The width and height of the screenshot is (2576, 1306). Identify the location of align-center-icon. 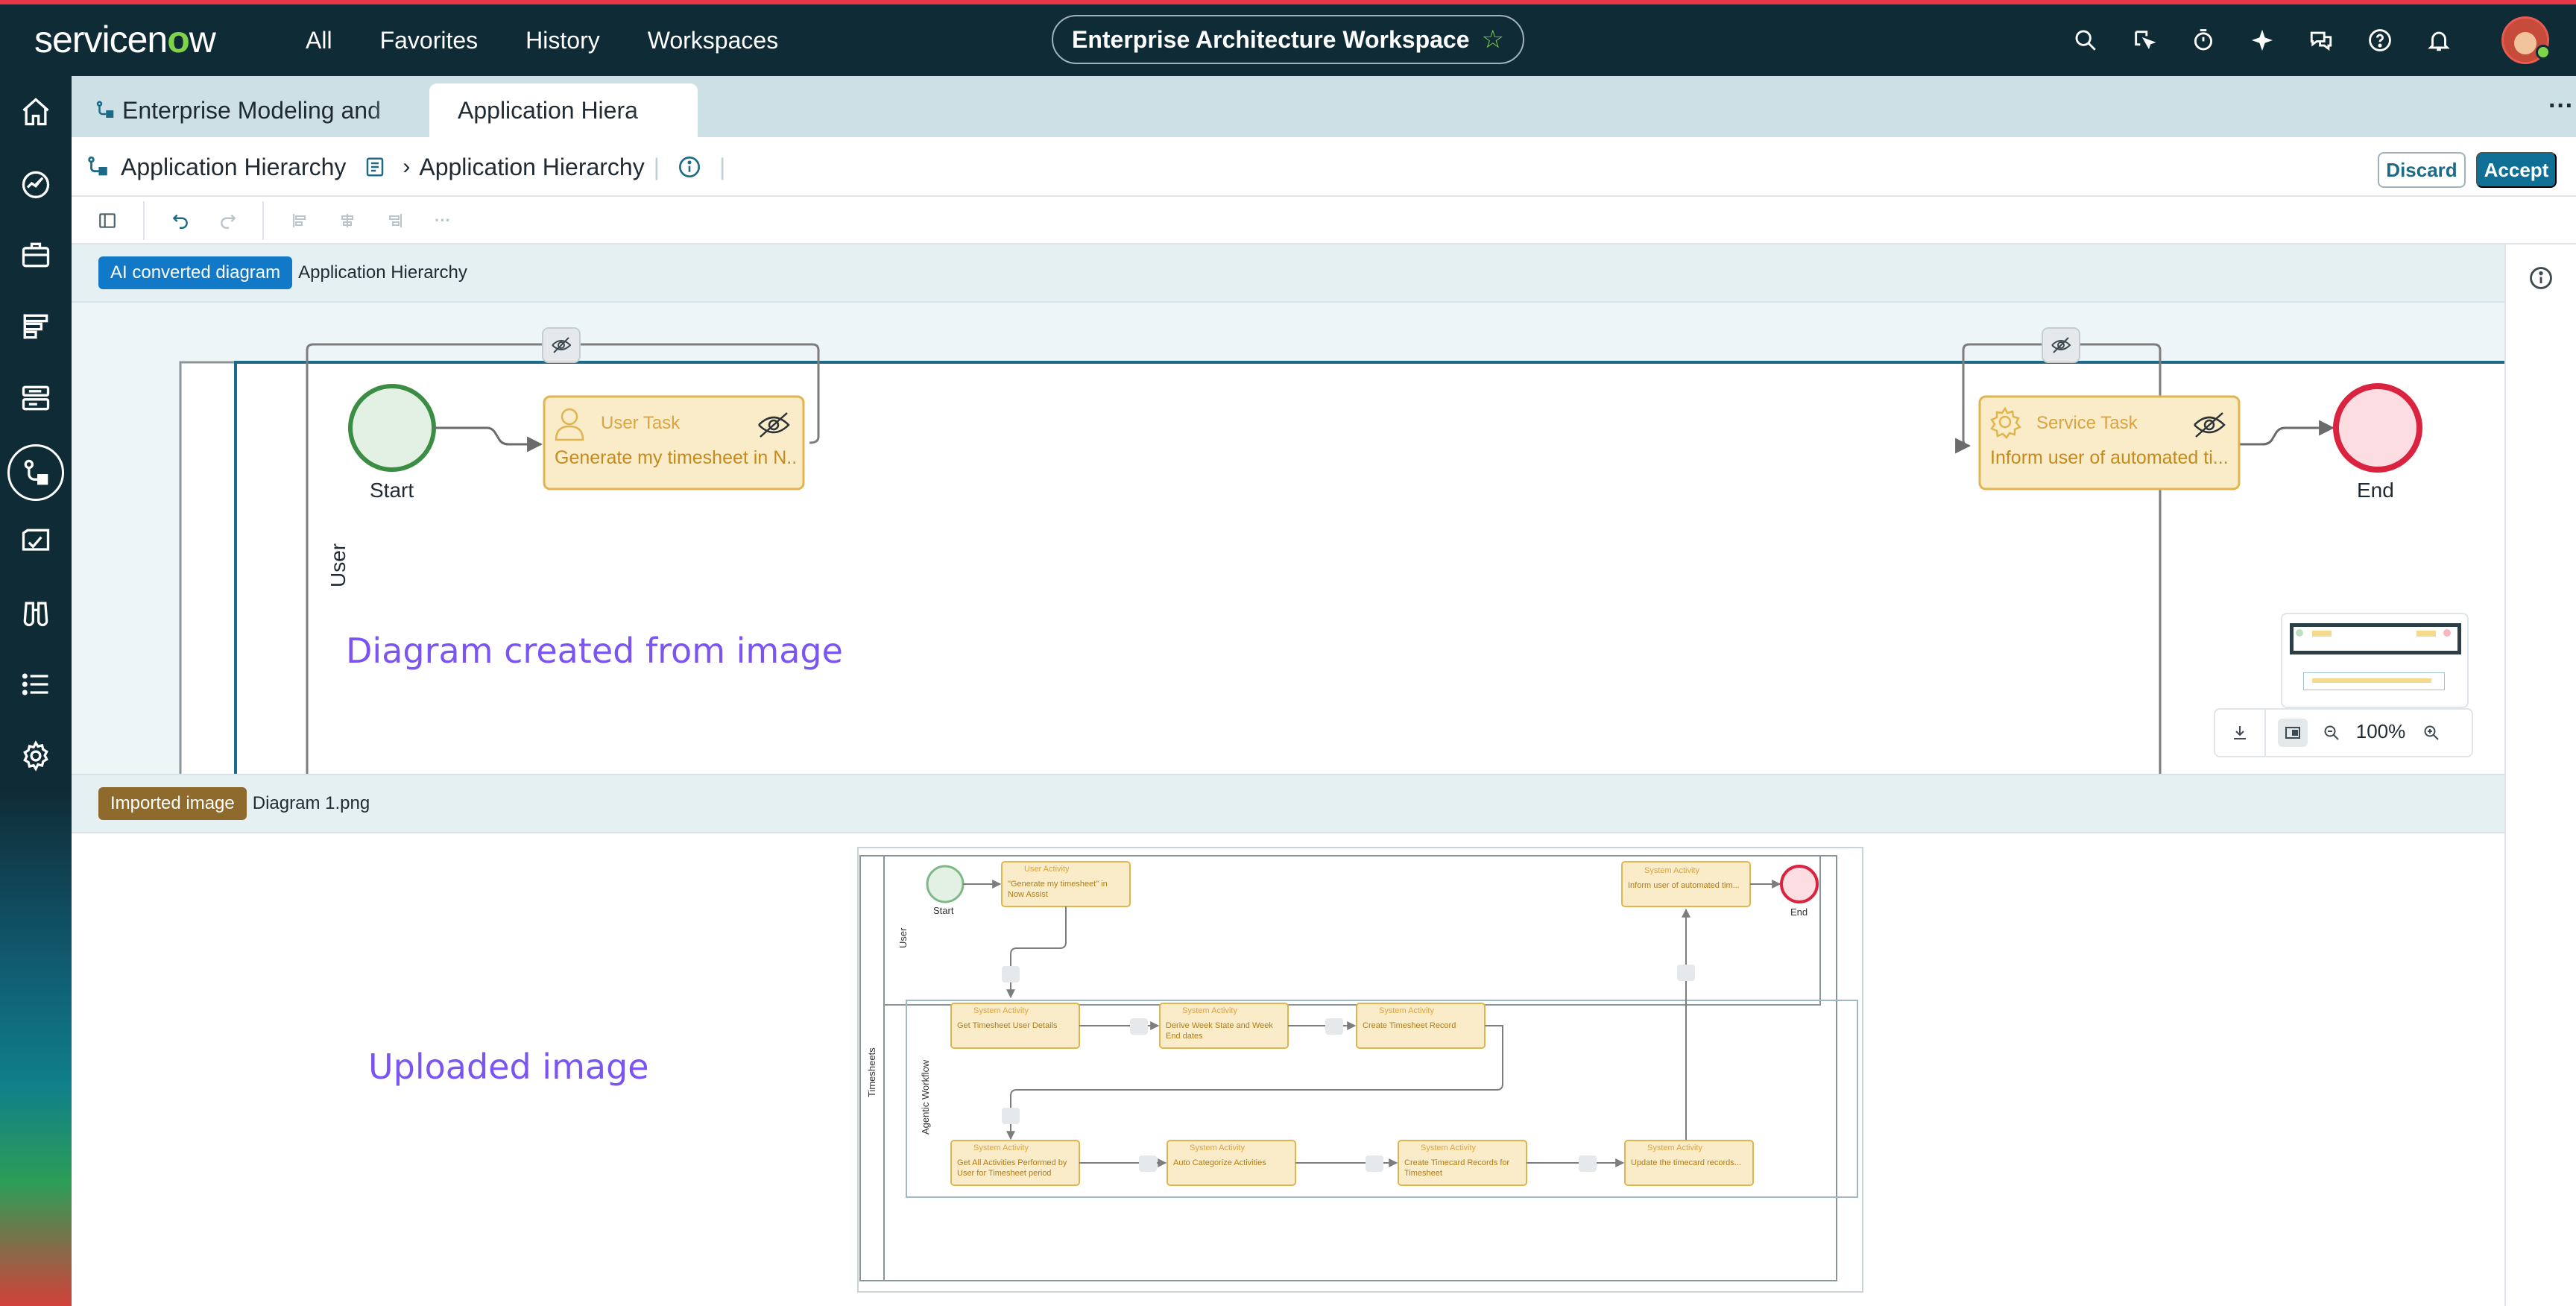
(347, 220).